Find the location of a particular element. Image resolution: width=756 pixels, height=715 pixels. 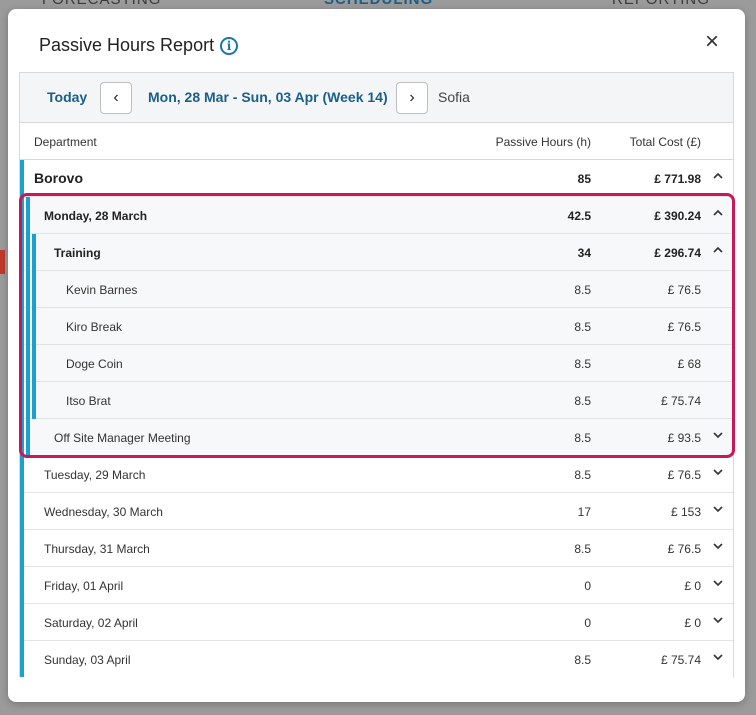

row-hours: 42.5 is located at coordinates (579, 216).